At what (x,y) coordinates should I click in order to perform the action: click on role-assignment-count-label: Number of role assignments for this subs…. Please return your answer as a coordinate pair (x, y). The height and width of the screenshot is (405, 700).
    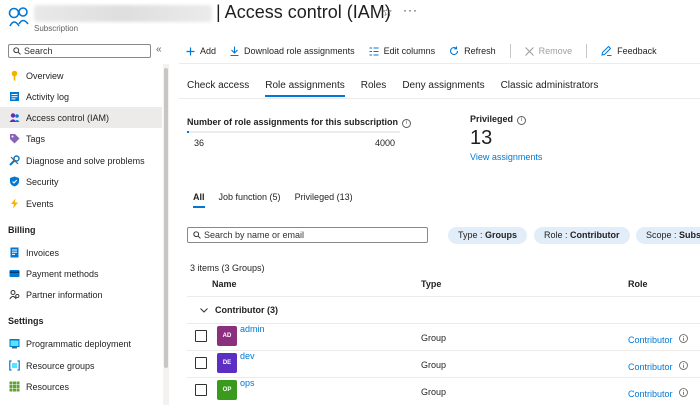
    Looking at the image, I should click on (299, 122).